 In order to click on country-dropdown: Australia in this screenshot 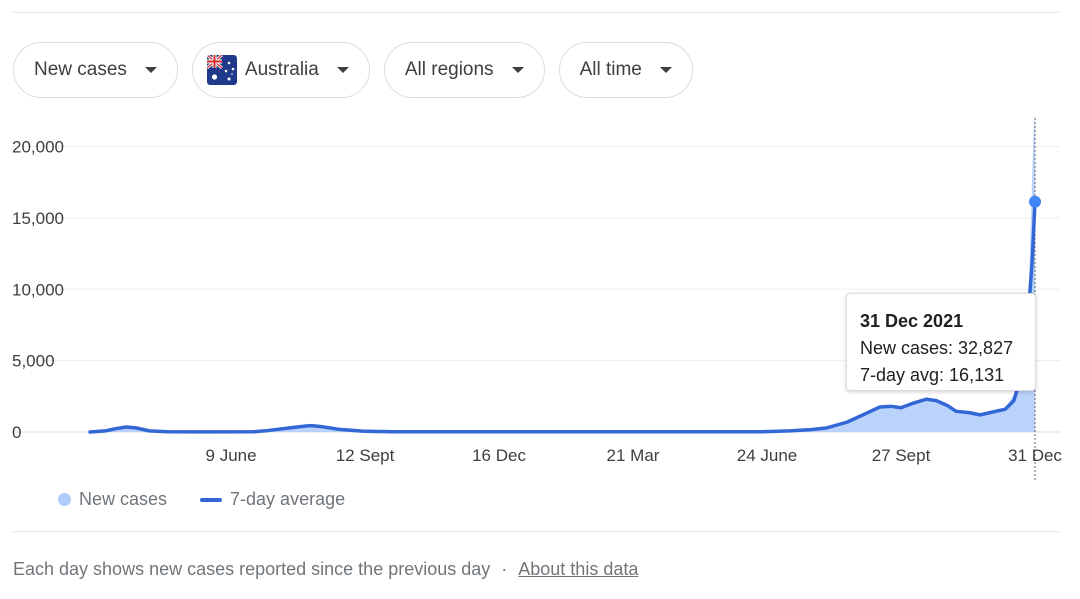, I will do `click(280, 70)`.